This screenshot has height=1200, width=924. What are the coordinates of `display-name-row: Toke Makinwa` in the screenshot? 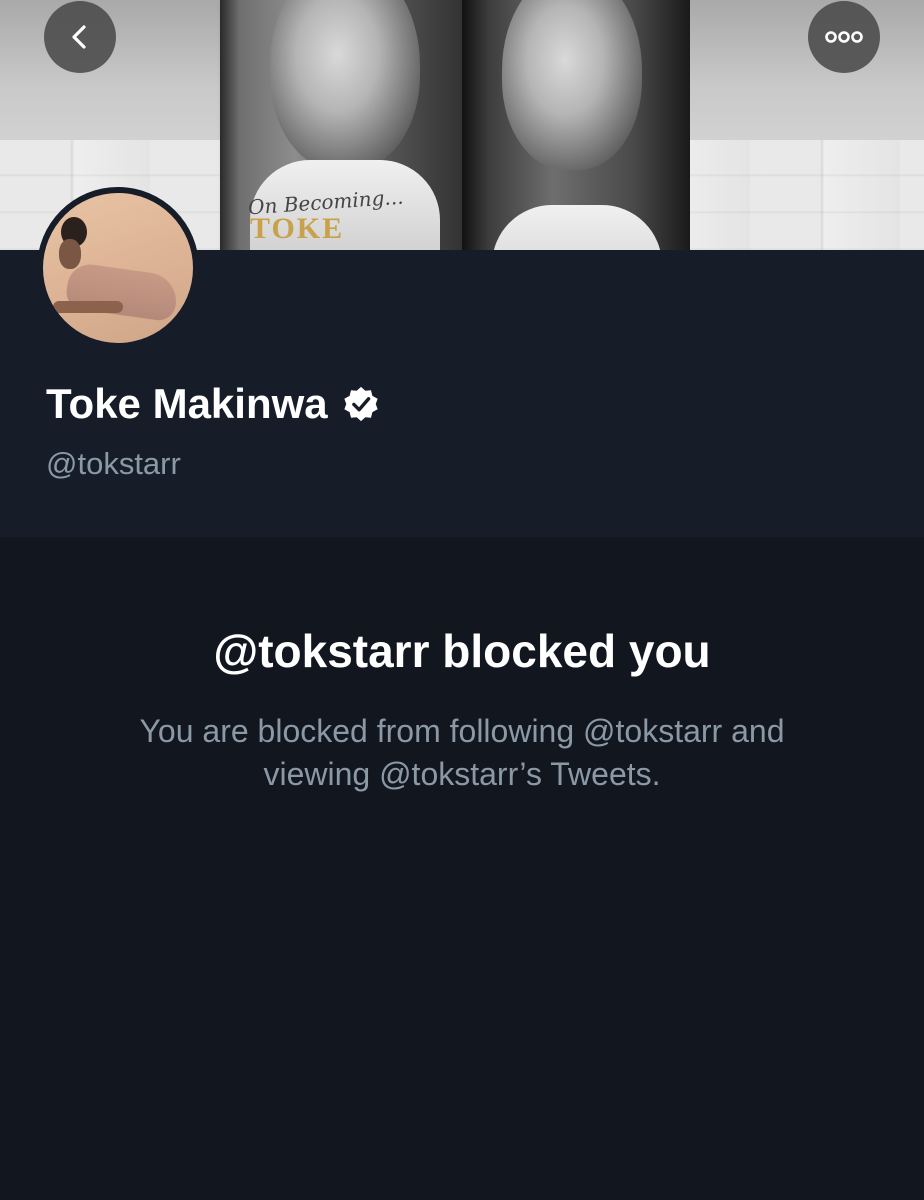 It's located at (213, 404).